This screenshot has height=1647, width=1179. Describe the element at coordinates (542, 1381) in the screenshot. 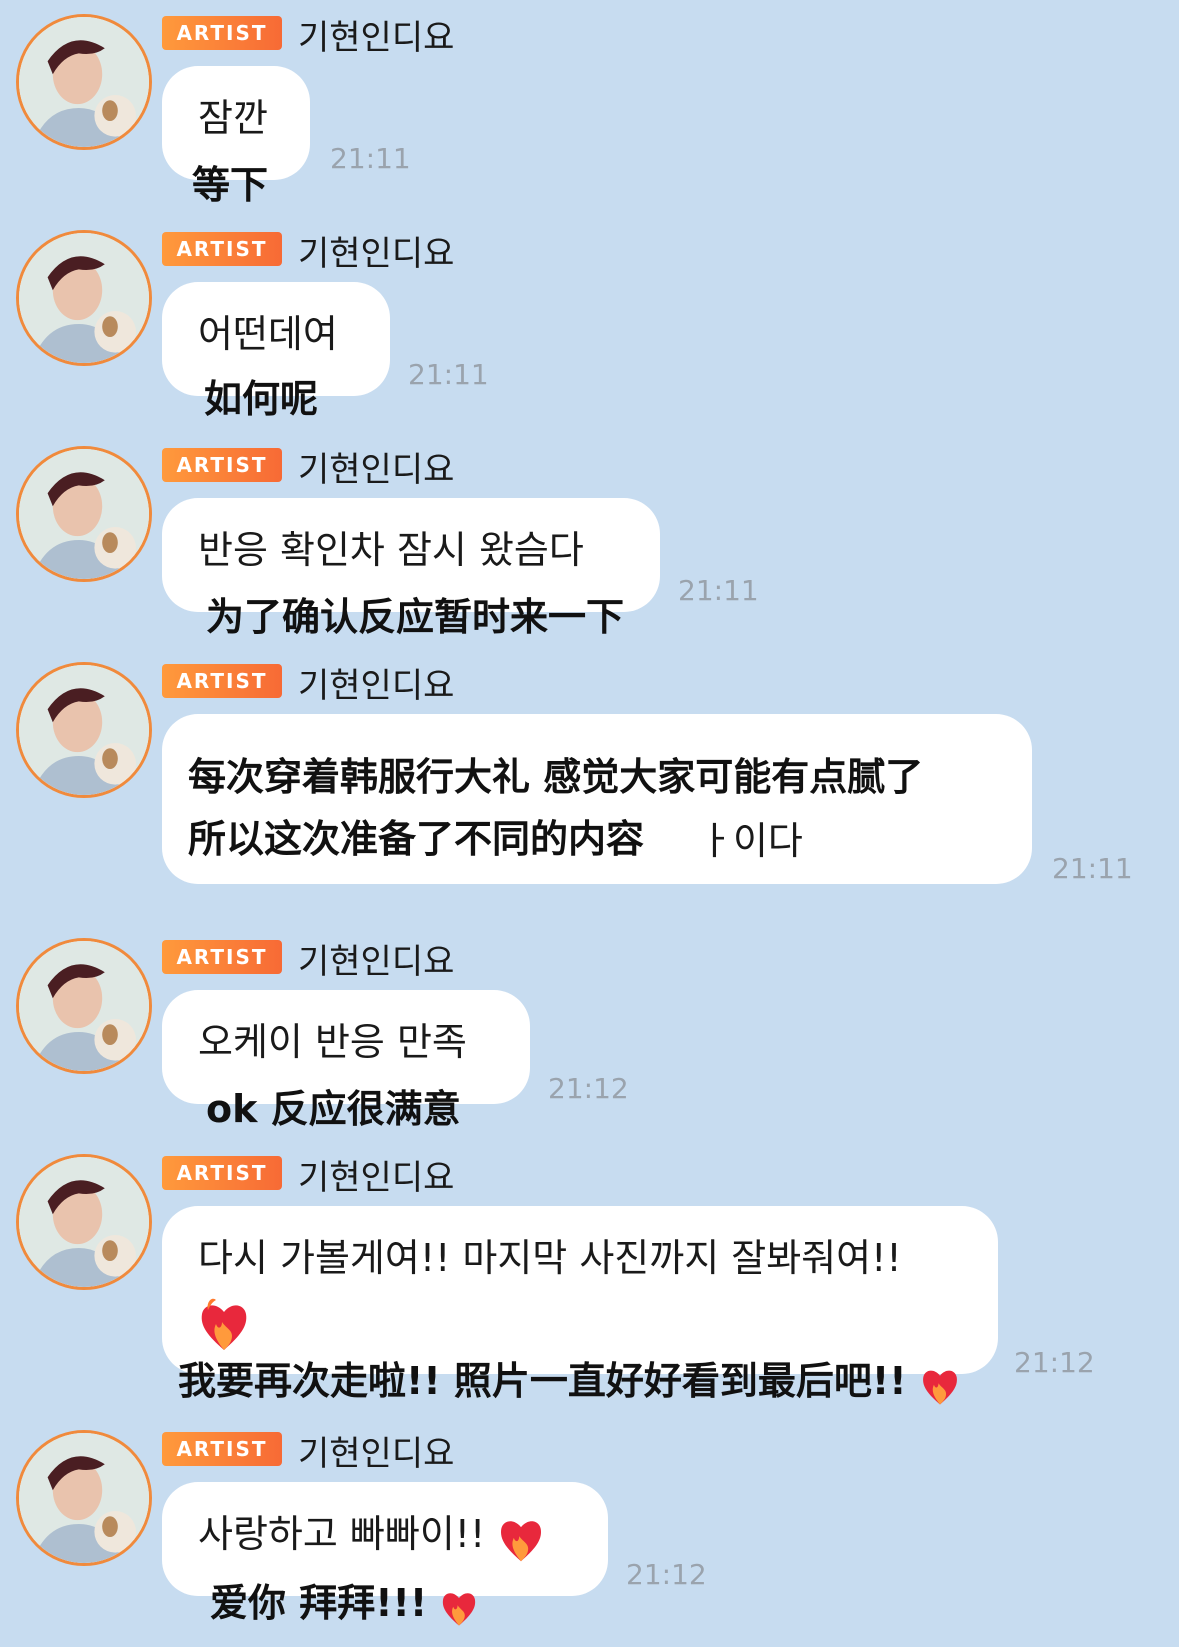

I see `translation-text-content: 我要再次走啦!! 照片一直好好看到最后吧!!` at that location.